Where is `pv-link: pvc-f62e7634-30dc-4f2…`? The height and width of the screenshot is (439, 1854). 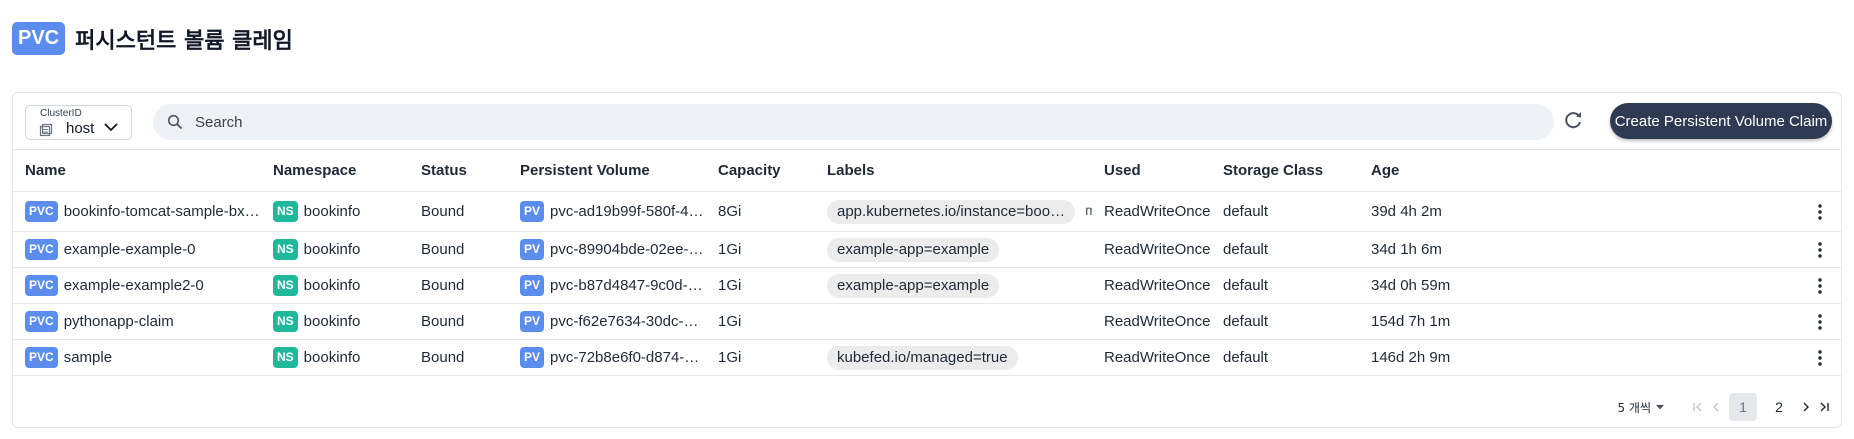 pv-link: pvc-f62e7634-30dc-4f2… is located at coordinates (628, 321).